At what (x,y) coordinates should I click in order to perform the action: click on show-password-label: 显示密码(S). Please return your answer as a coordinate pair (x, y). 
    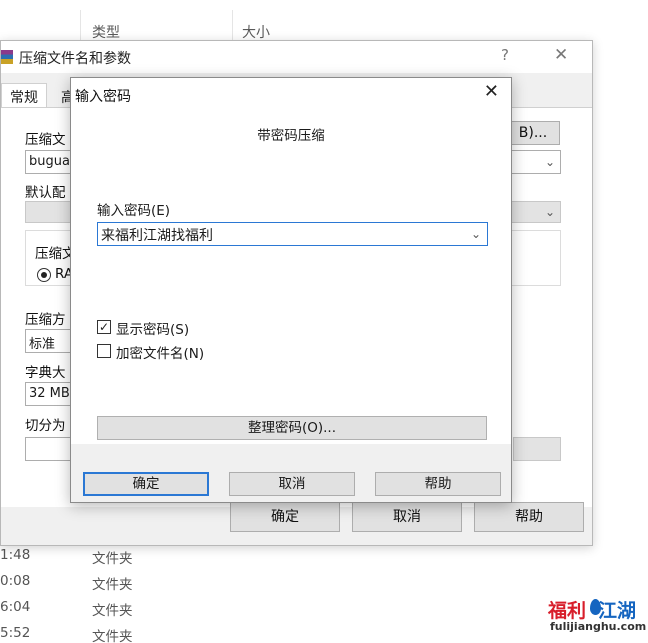
    Looking at the image, I should click on (153, 330).